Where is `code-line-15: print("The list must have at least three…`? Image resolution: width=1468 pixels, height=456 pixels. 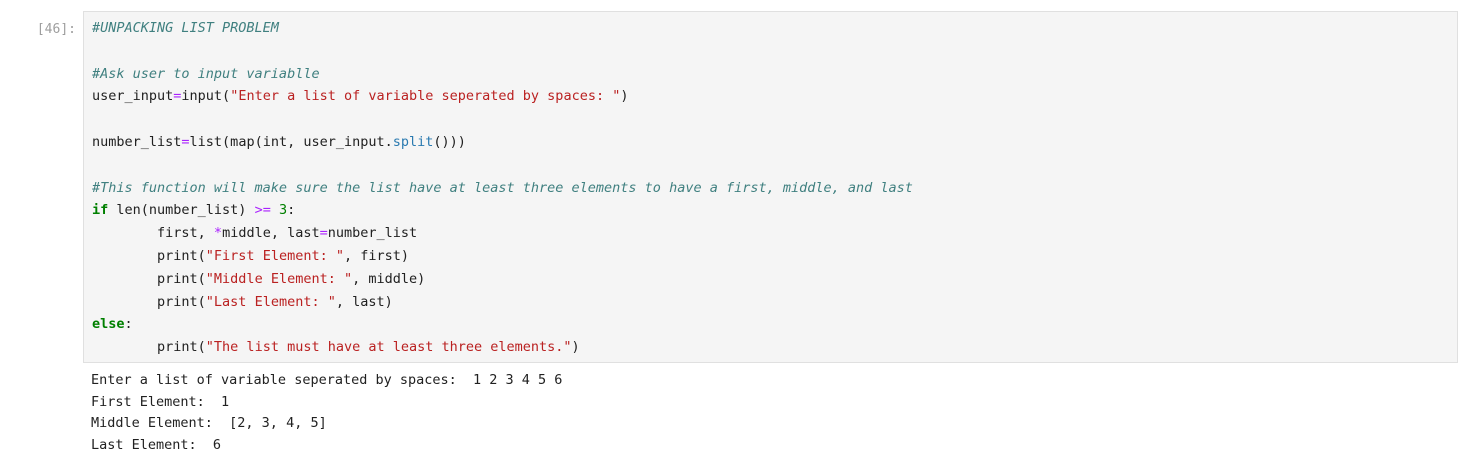 code-line-15: print("The list must have at least three… is located at coordinates (502, 347).